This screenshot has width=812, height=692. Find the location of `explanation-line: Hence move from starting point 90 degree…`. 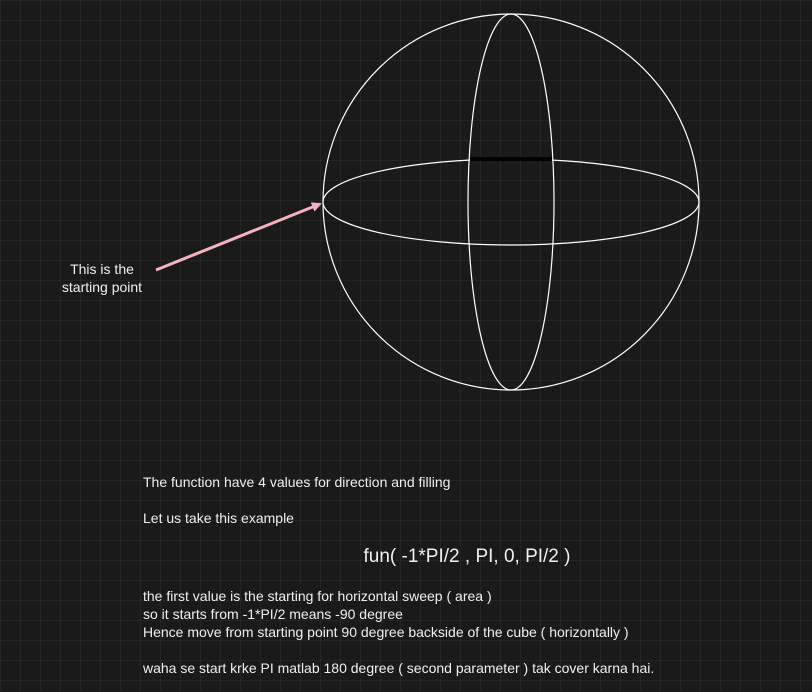

explanation-line: Hence move from starting point 90 degree… is located at coordinates (386, 632).